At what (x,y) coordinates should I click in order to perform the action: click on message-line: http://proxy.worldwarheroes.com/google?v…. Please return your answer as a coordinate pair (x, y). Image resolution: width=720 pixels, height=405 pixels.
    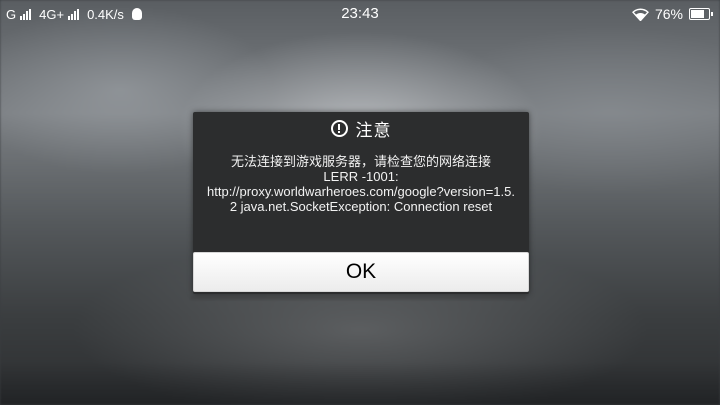
    Looking at the image, I should click on (361, 199).